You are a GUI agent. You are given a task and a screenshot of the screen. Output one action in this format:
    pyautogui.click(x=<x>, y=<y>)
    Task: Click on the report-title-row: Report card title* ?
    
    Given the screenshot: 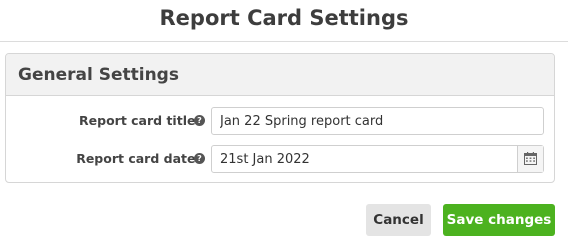 What is the action you would take?
    pyautogui.click(x=280, y=121)
    